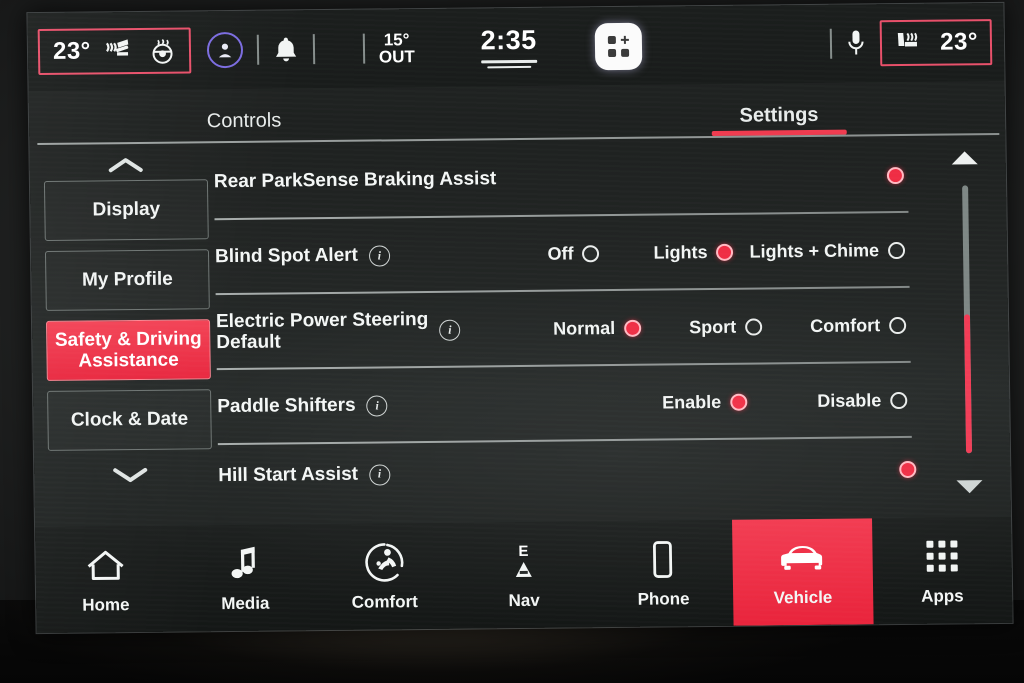  Describe the element at coordinates (964, 158) in the screenshot. I see `triangle-up-icon` at that location.